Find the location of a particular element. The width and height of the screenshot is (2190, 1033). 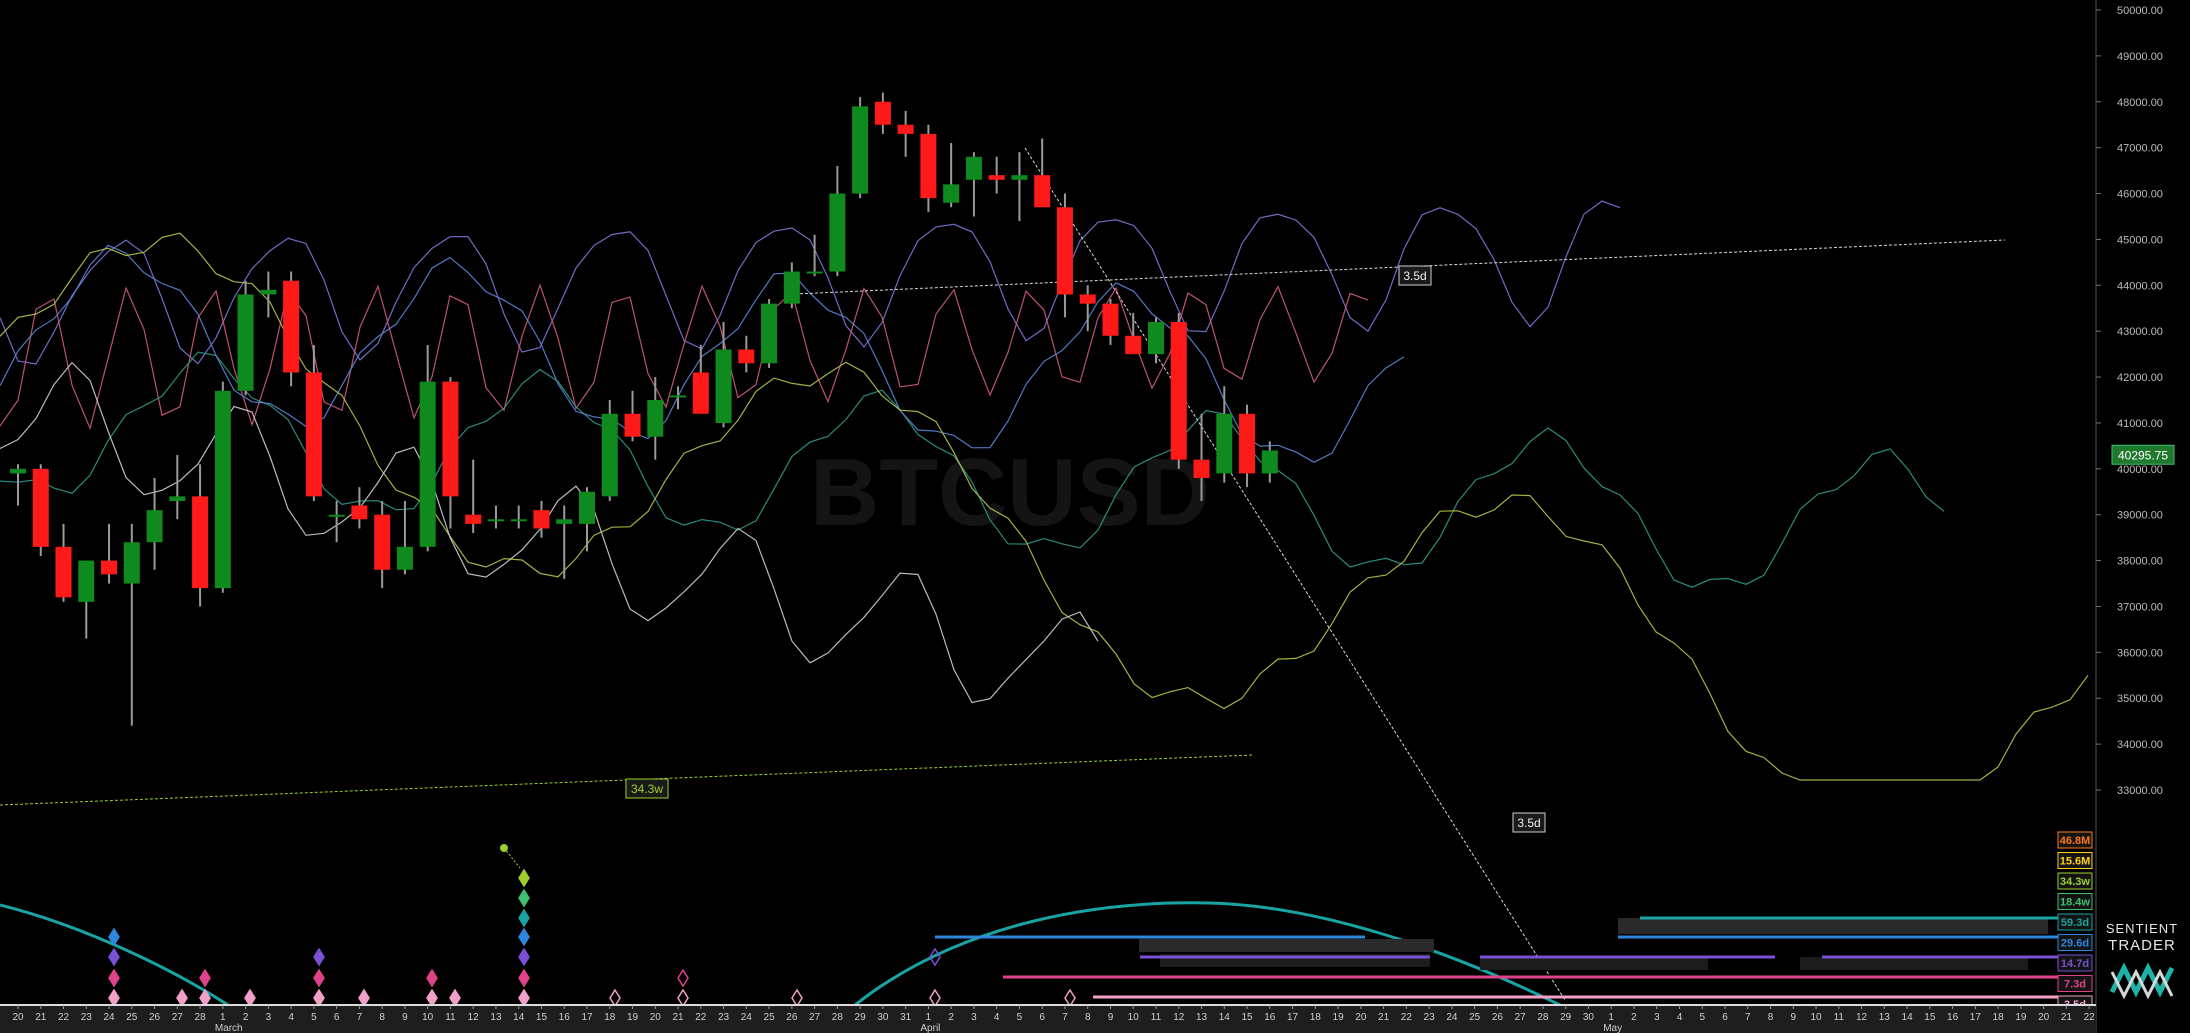

y-tick-label: 39000.00 is located at coordinates (2140, 516).